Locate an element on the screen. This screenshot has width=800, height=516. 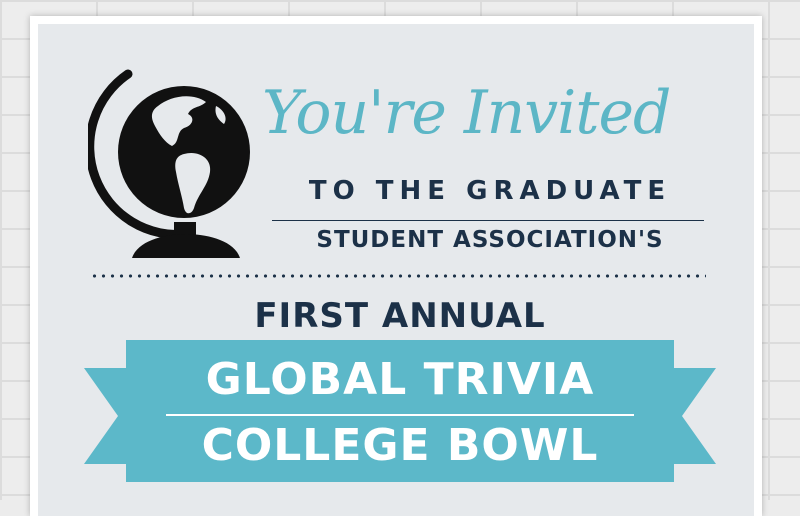
ribbon-title-line-2: COLLEGE BOWL is located at coordinates (400, 445).